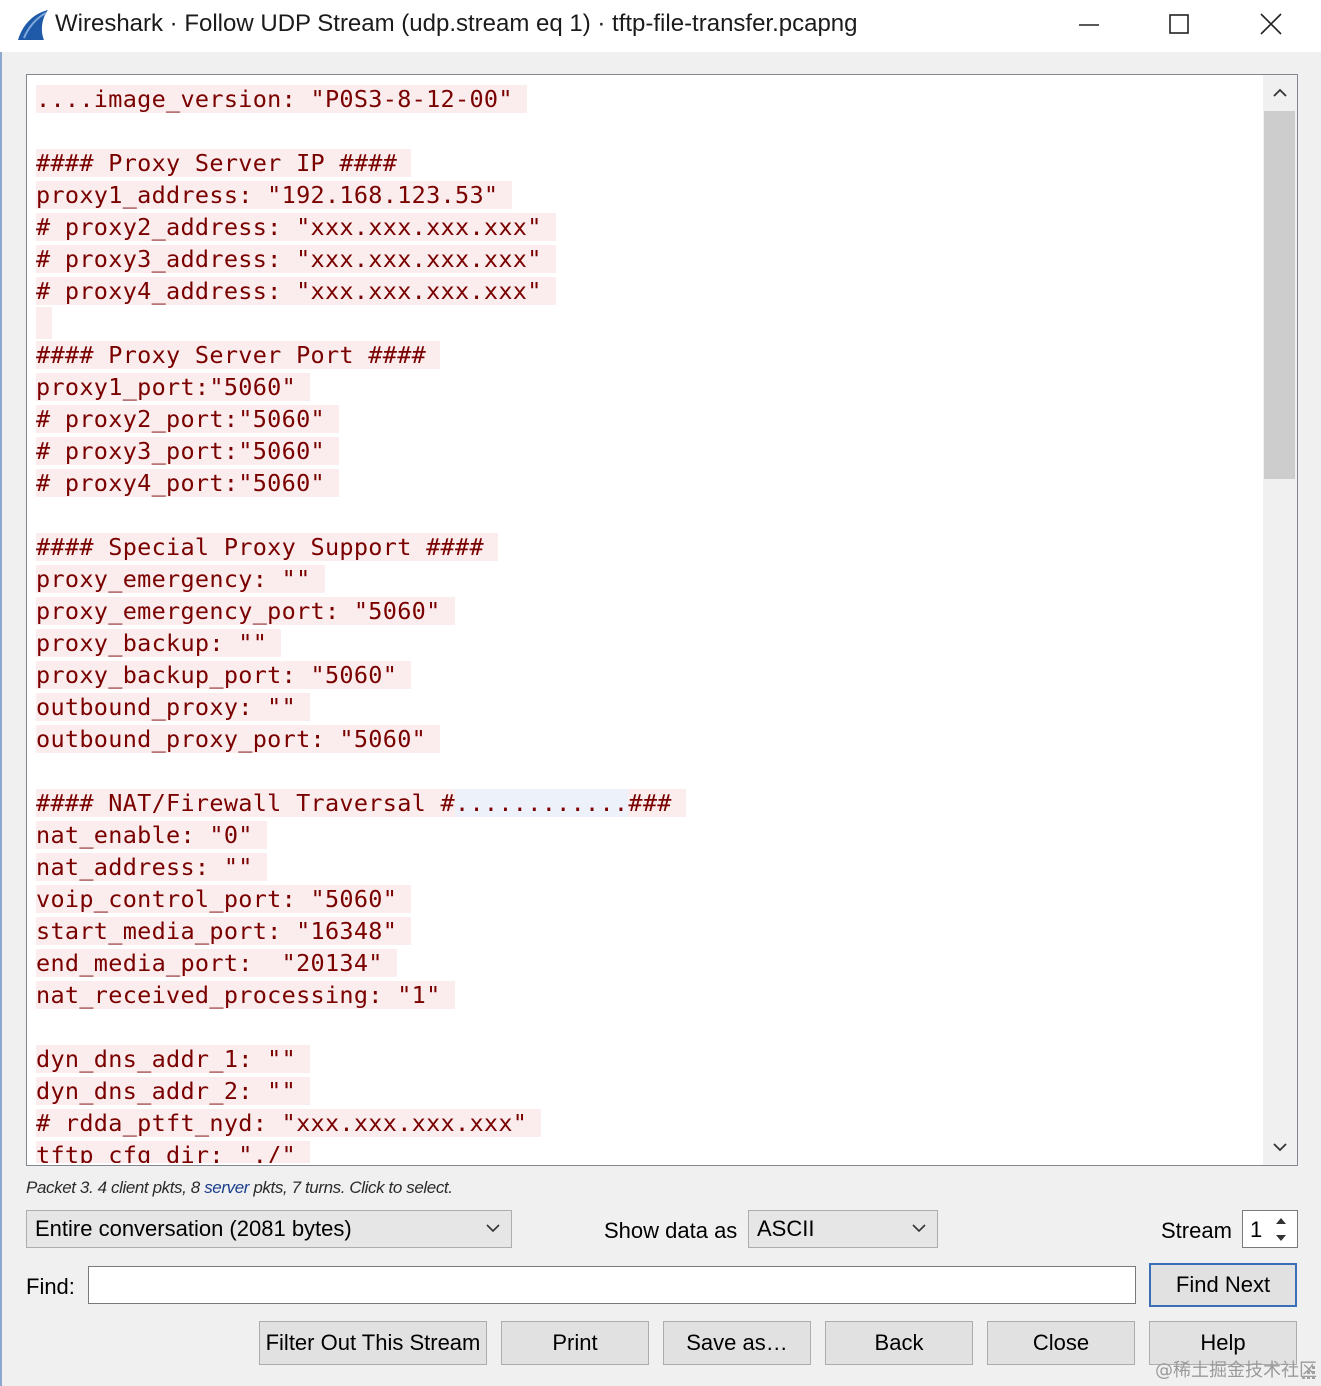 This screenshot has height=1386, width=1321. Describe the element at coordinates (1236, 1370) in the screenshot. I see `watermark: @稀土掘金技术社区` at that location.